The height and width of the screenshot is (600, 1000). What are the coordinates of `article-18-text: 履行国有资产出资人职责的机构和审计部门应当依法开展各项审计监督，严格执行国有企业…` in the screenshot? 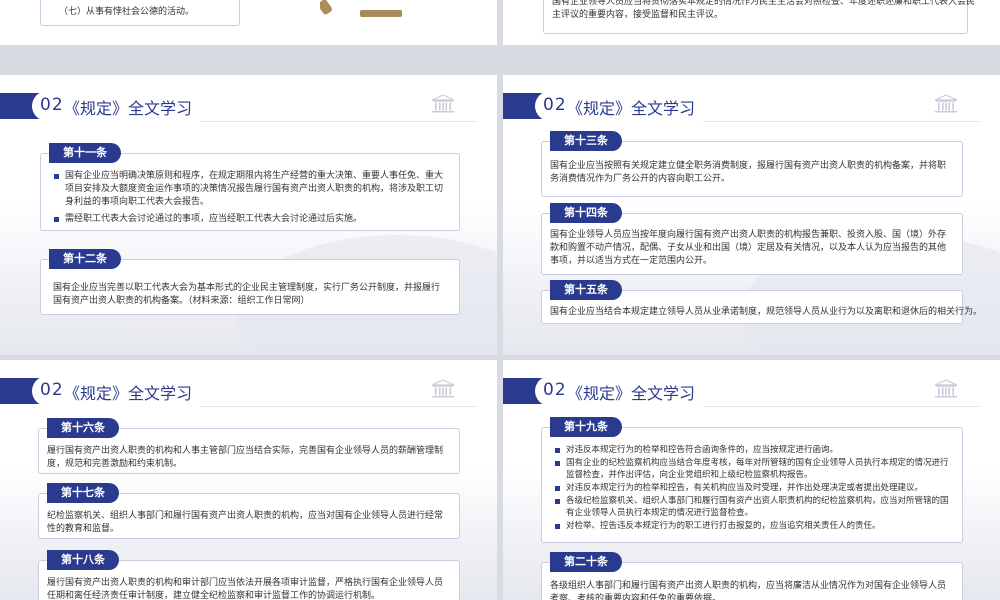 It's located at (245, 589).